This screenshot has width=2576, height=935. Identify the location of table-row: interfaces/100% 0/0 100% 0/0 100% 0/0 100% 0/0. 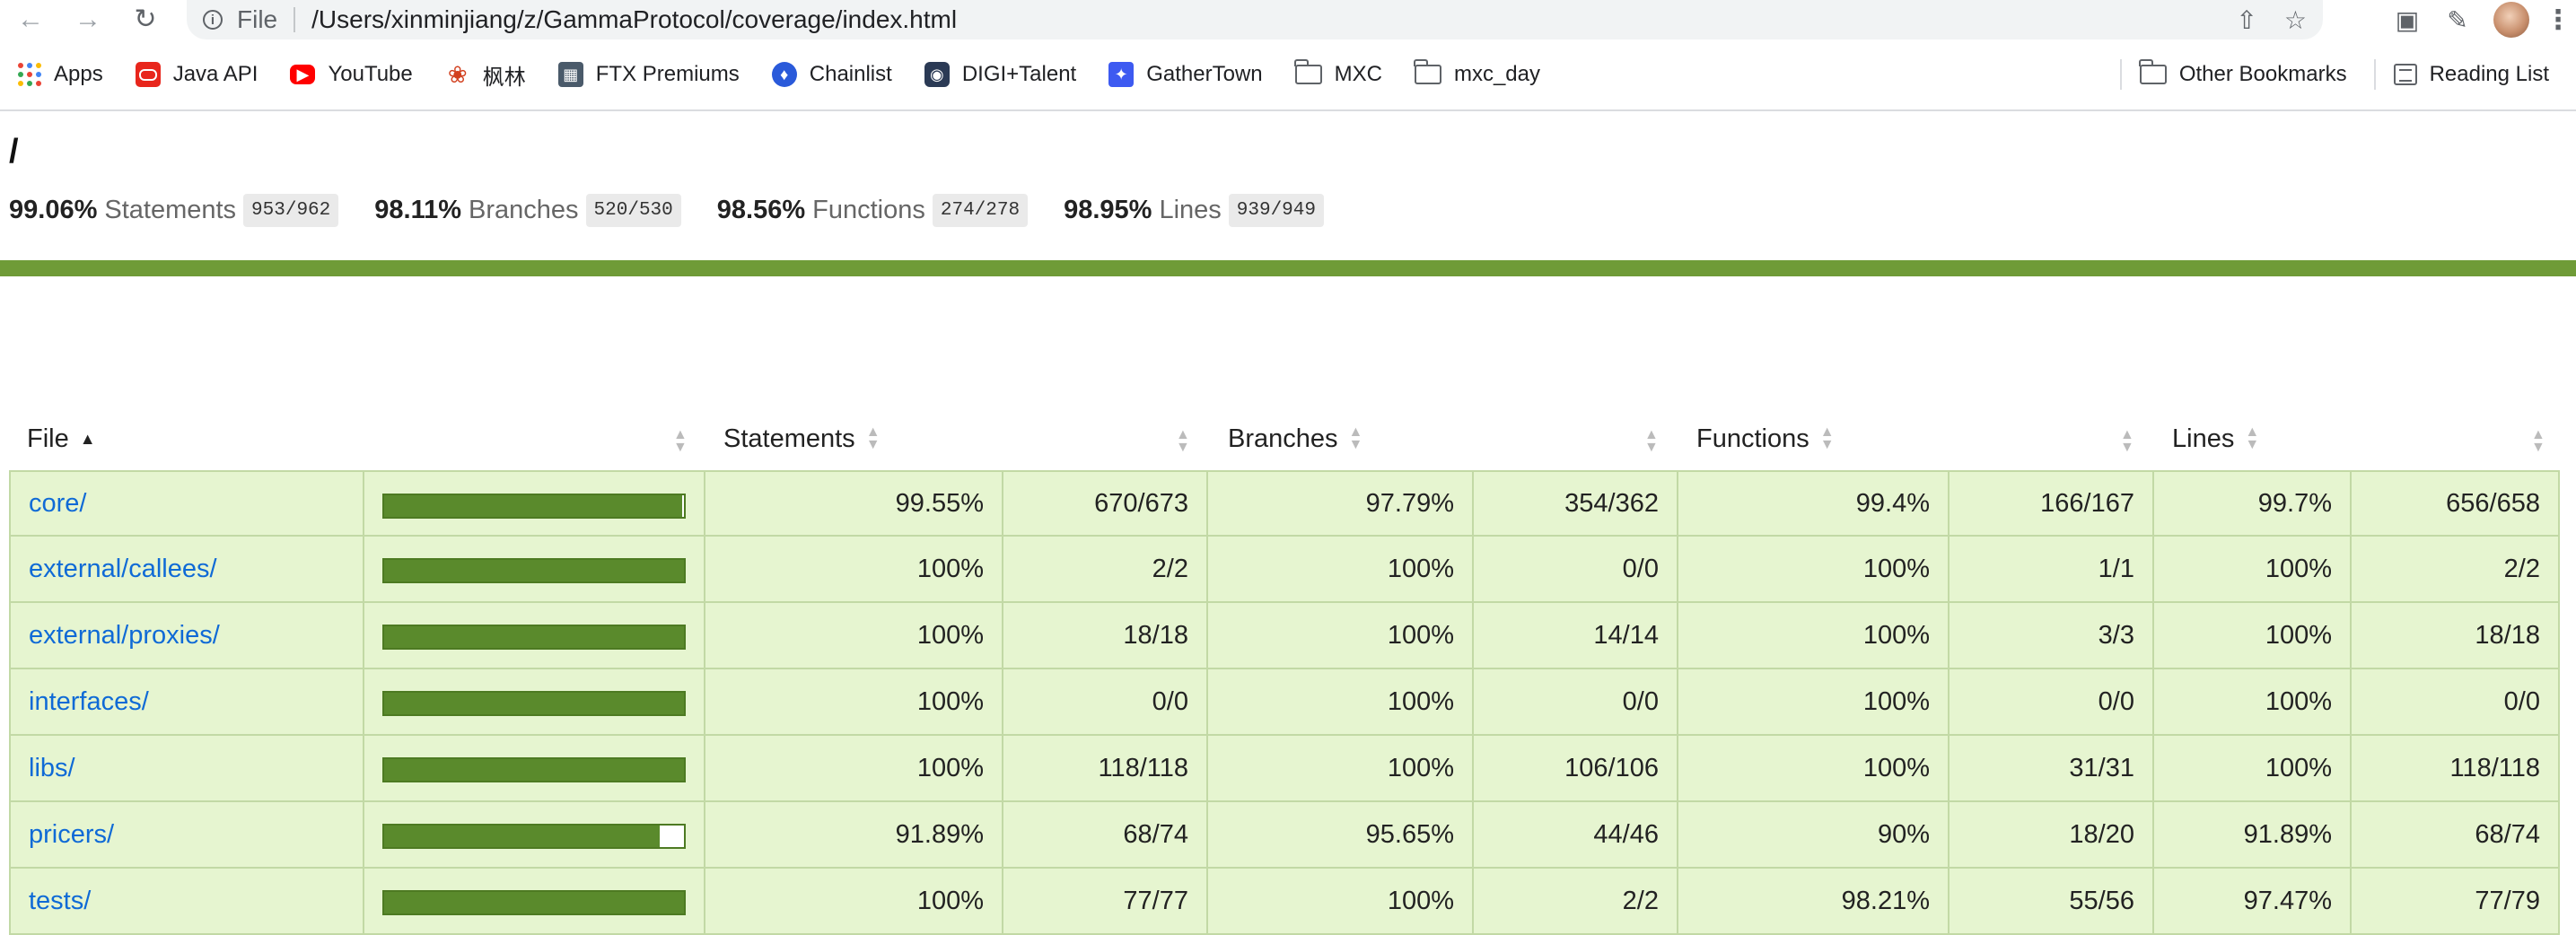
(1284, 703).